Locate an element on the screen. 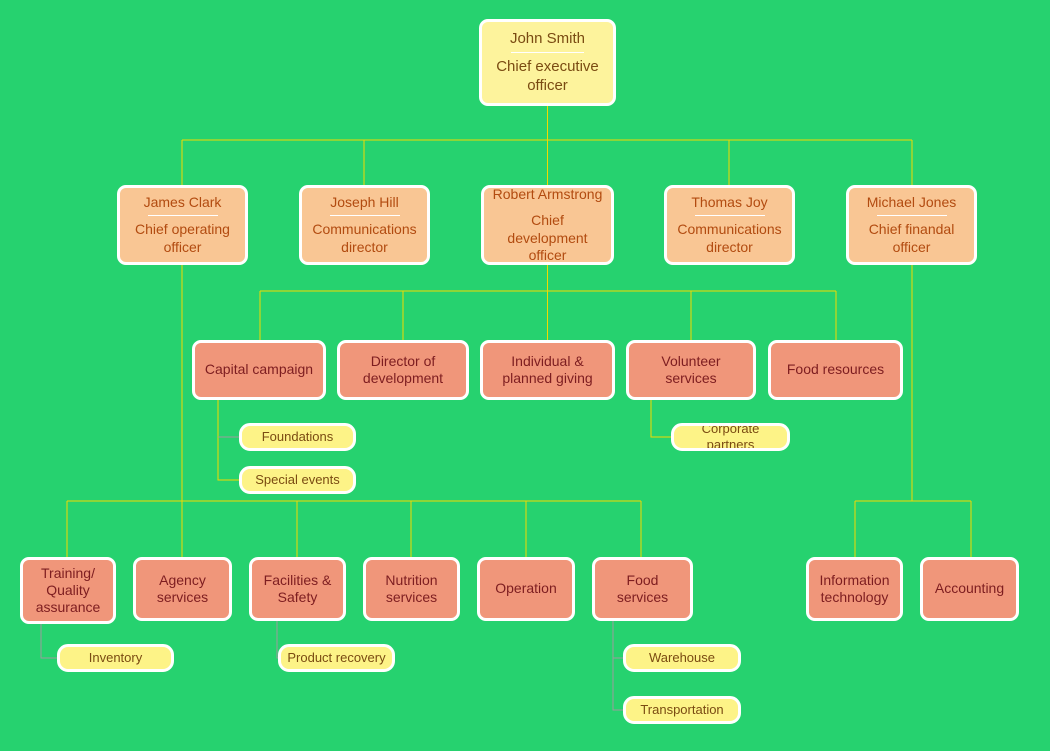  org-node-name: Inventory is located at coordinates (115, 658).